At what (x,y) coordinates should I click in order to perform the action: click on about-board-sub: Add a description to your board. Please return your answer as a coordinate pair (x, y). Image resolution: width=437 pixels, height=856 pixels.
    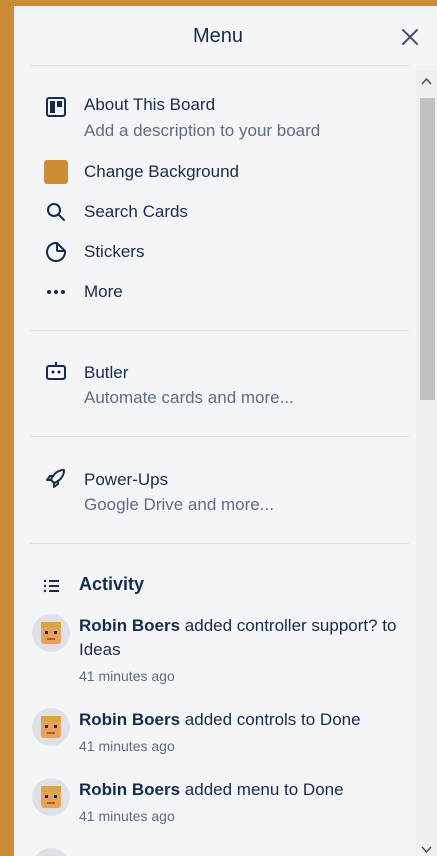
    Looking at the image, I should click on (202, 130).